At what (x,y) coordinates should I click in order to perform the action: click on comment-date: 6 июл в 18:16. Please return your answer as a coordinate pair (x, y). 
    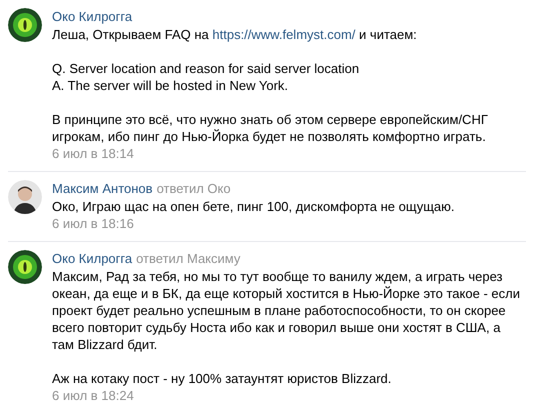
    Looking at the image, I should click on (93, 223).